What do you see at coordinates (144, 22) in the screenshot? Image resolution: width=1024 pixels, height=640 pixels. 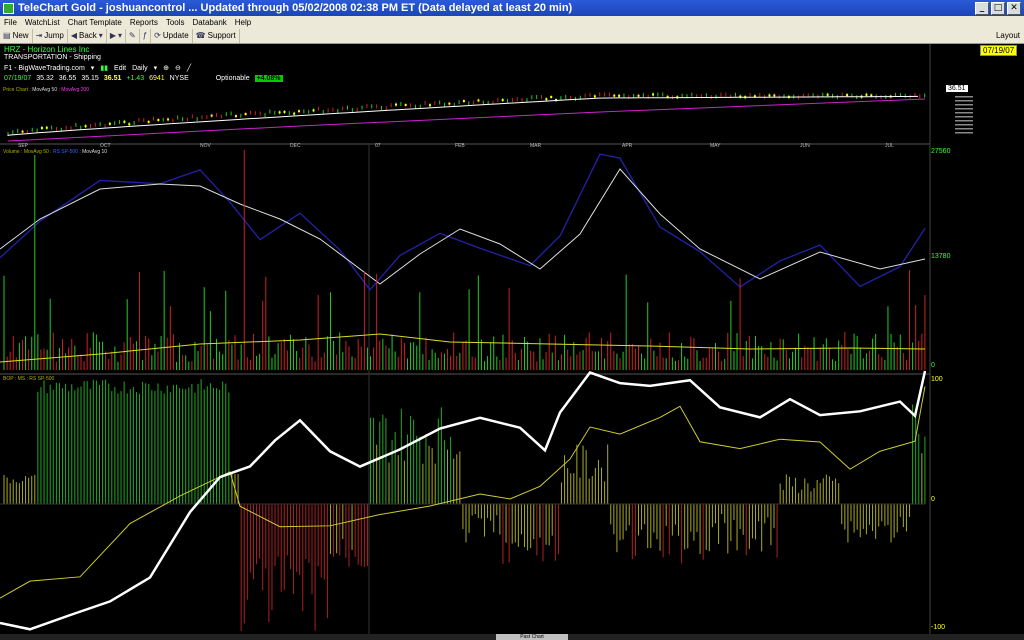 I see `menu-reports: Reports` at bounding box center [144, 22].